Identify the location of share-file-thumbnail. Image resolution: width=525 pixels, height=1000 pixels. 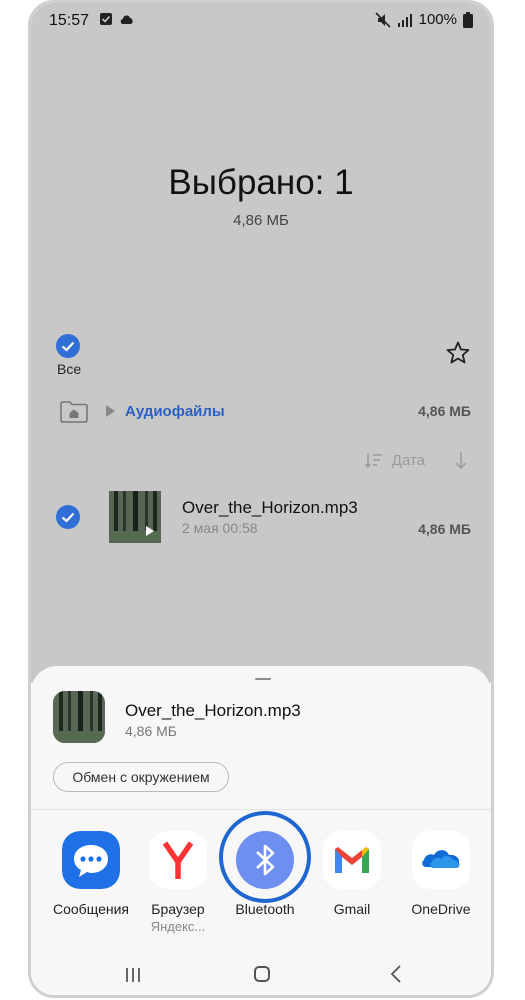
(79, 717).